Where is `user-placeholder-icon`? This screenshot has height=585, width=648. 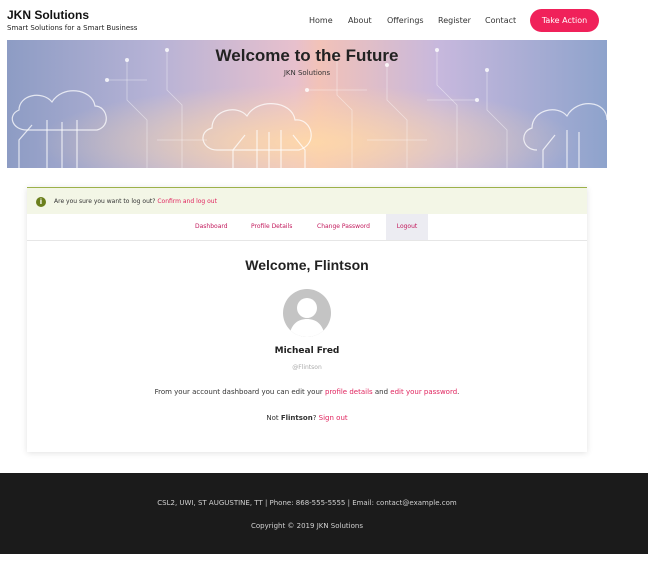 user-placeholder-icon is located at coordinates (307, 317).